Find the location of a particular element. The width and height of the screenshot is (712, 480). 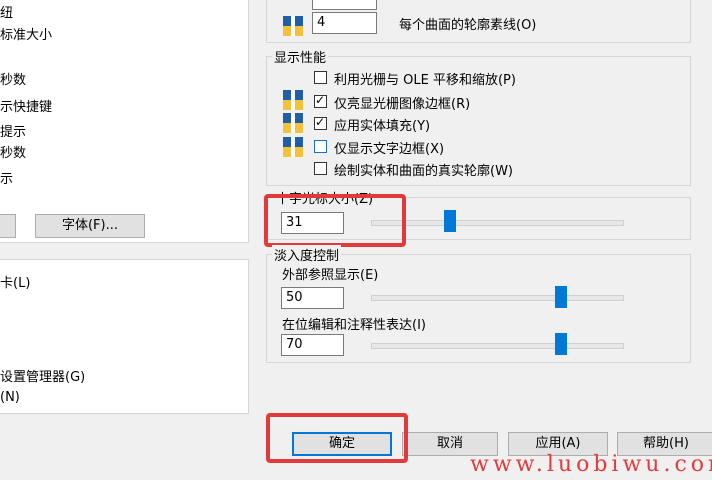

left-text-6: 秒数 is located at coordinates (13, 153).